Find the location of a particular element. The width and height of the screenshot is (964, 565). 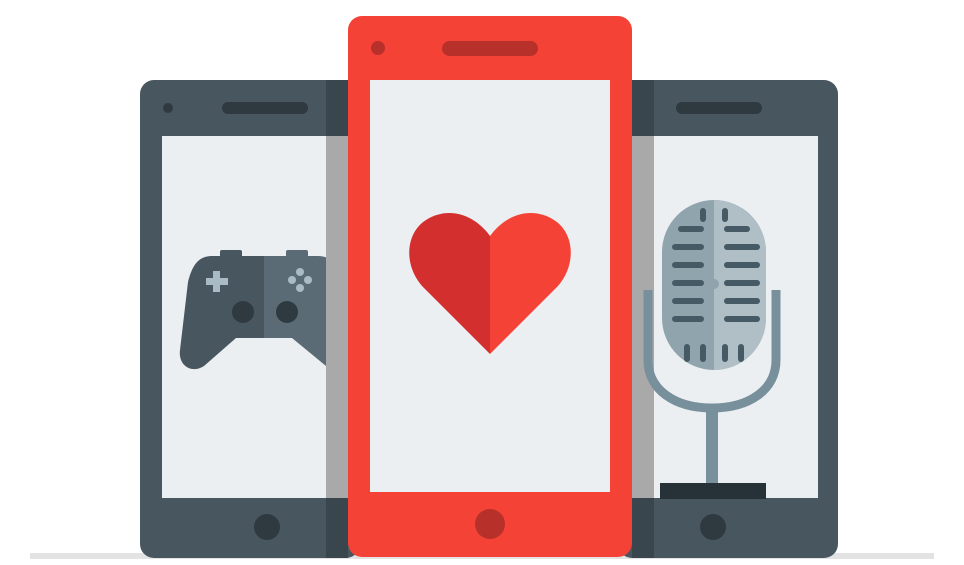

left-phone-camera is located at coordinates (168, 108).